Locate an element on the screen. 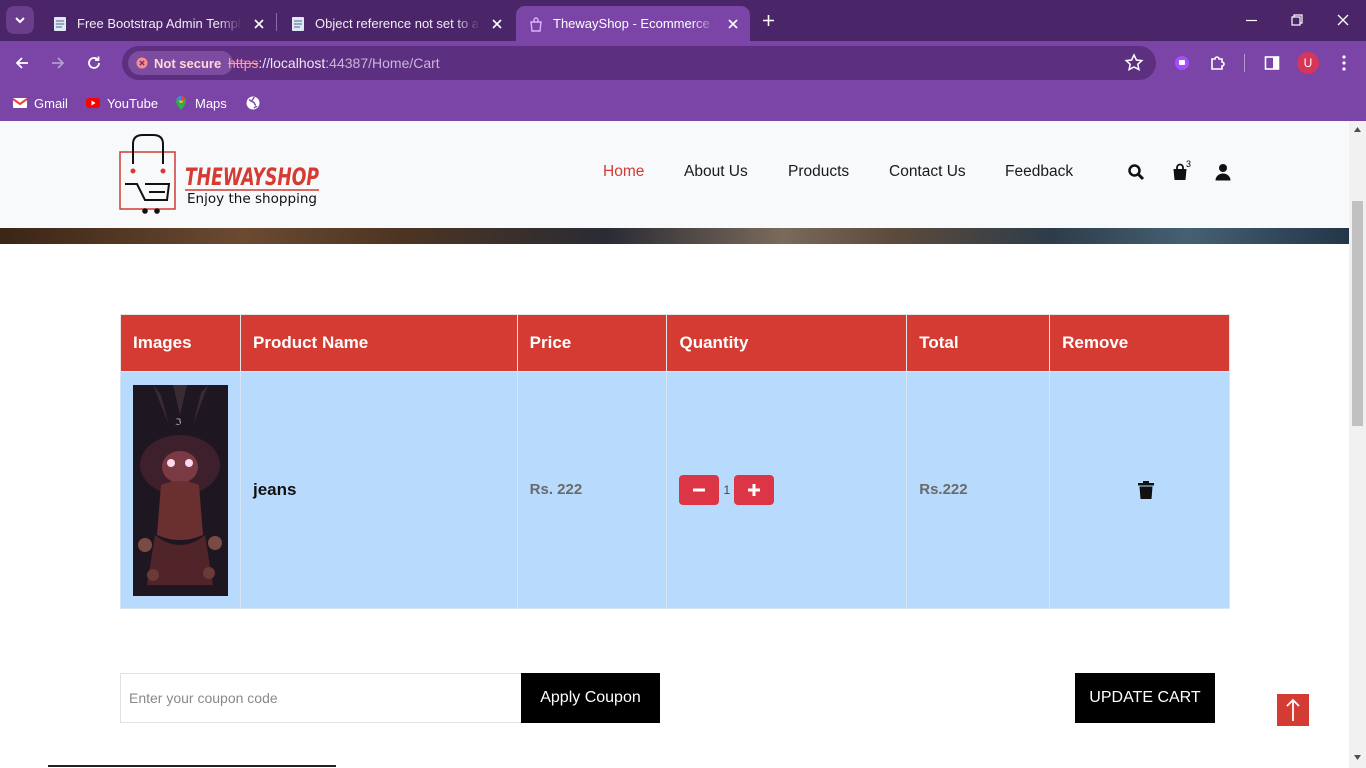 The width and height of the screenshot is (1366, 768). reload-button is located at coordinates (94, 63).